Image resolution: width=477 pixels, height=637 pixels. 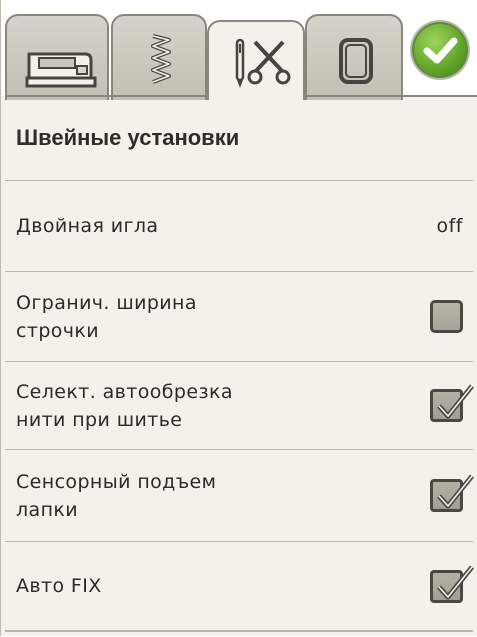 I want to click on page-title: Швейные установки, so click(x=128, y=137).